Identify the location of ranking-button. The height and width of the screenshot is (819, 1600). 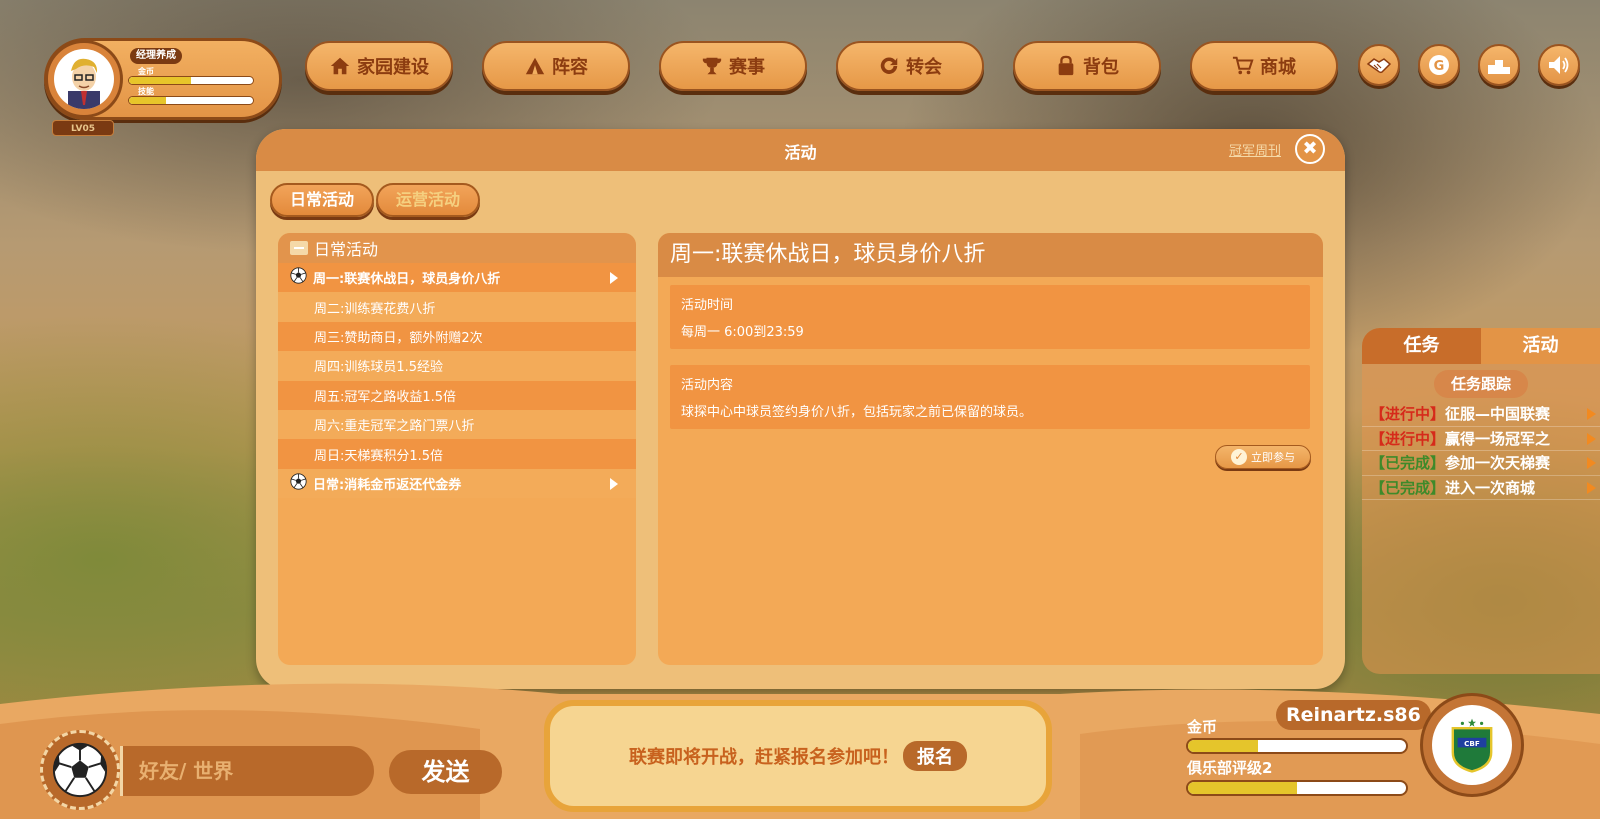
(1499, 65).